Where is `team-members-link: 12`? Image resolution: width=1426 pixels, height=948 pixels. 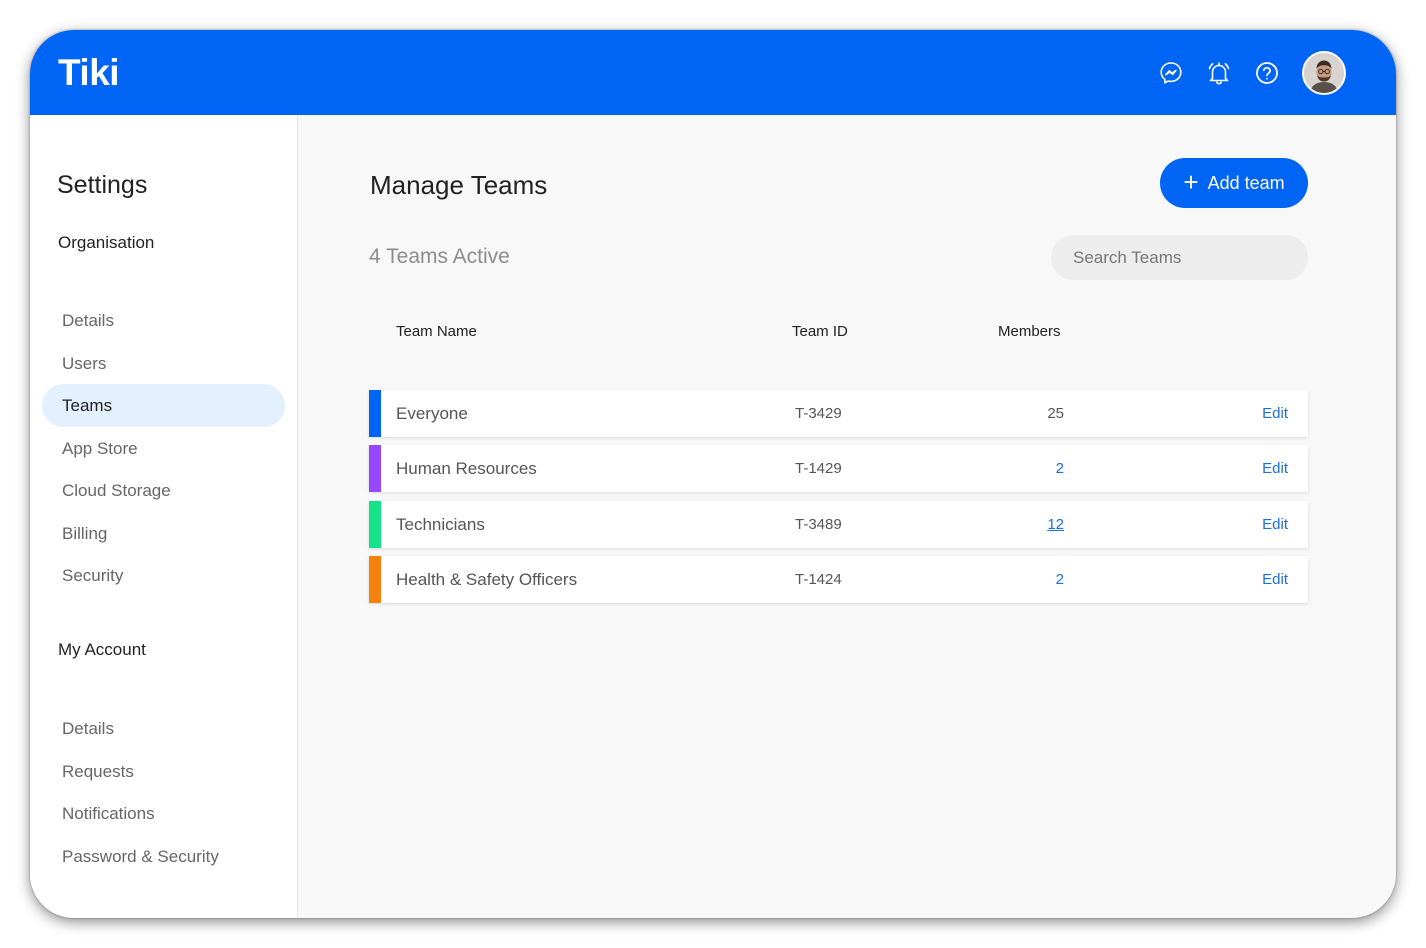
team-members-link: 12 is located at coordinates (1055, 524).